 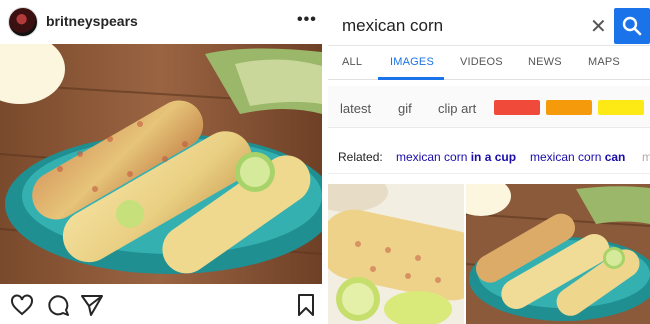 What do you see at coordinates (481, 62) in the screenshot?
I see `tab-videos: VIDEOS` at bounding box center [481, 62].